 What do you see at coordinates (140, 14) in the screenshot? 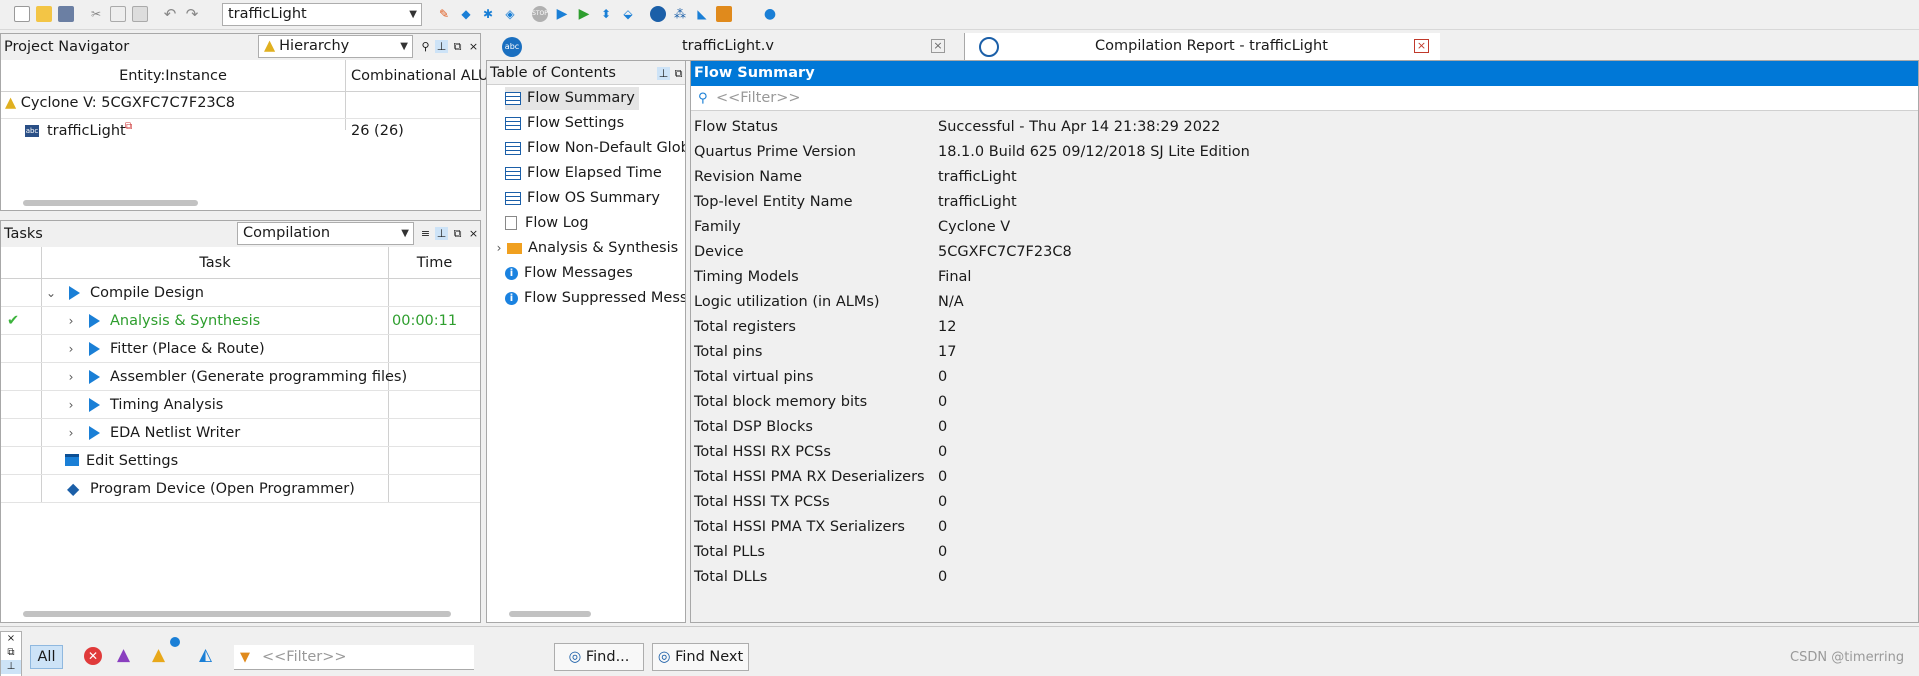
I see `paste-icon` at bounding box center [140, 14].